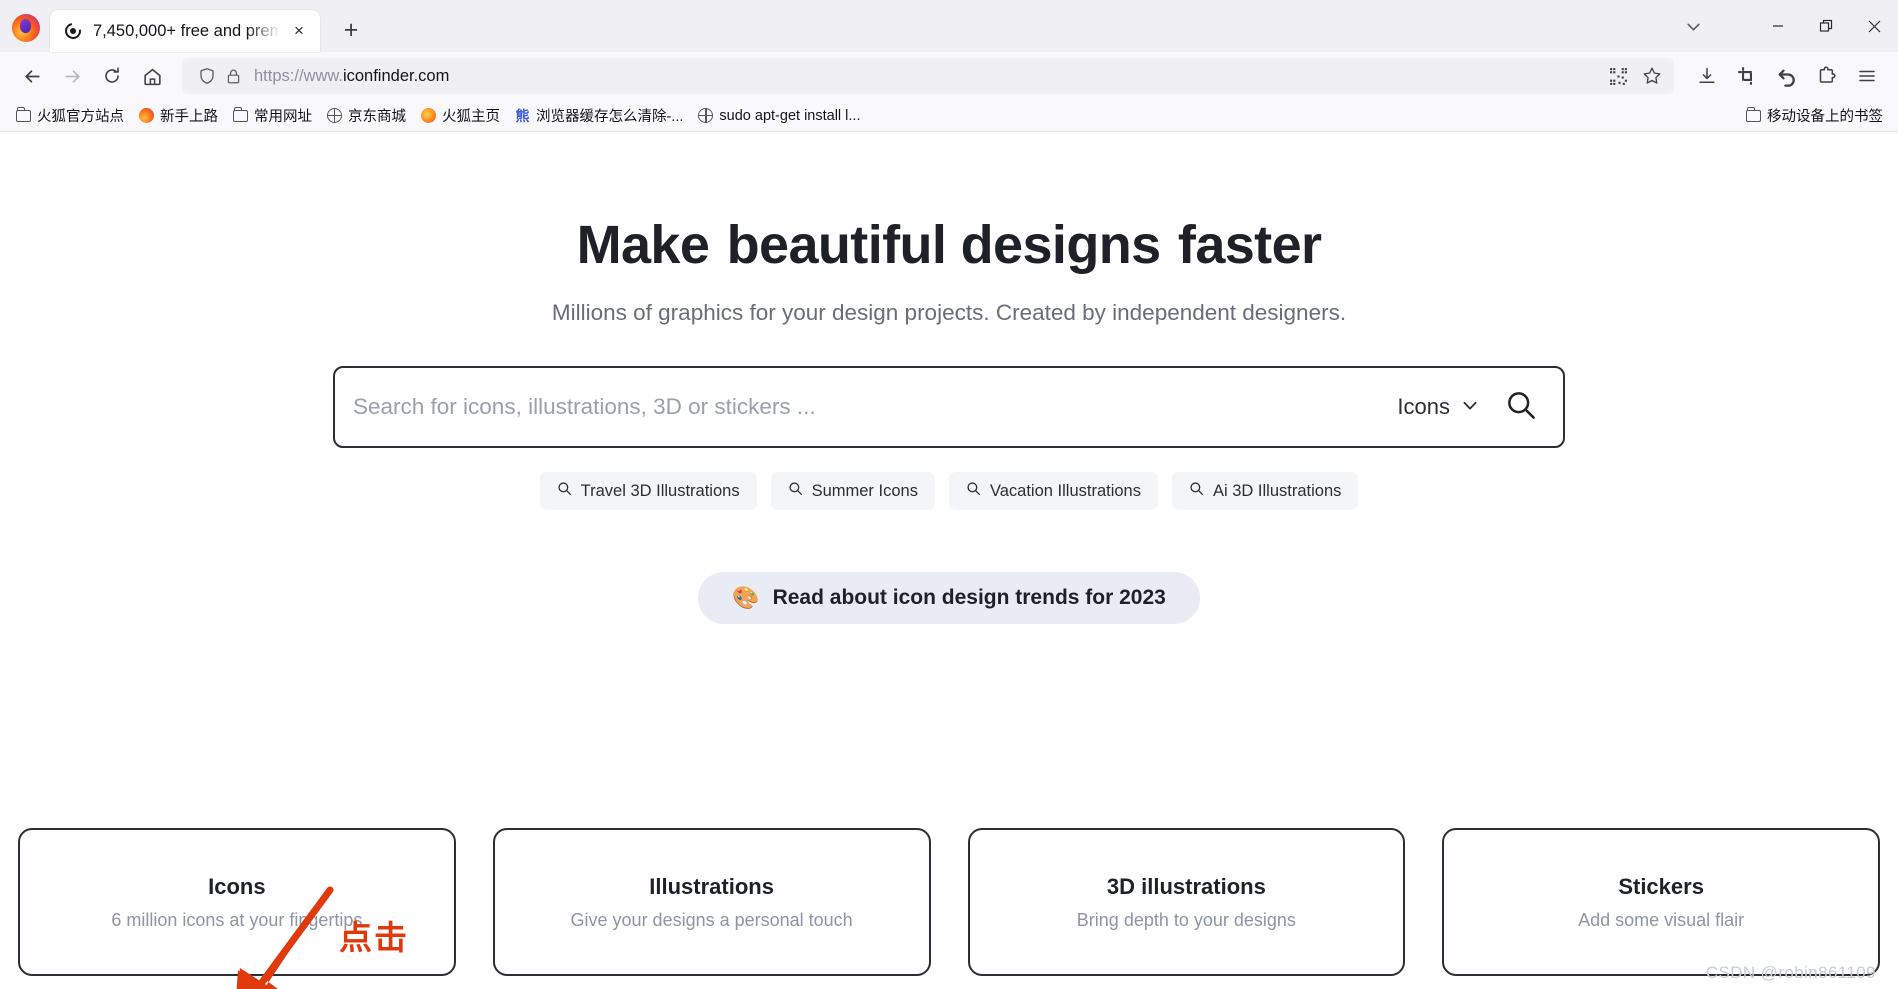 The height and width of the screenshot is (989, 1898). I want to click on watermark: CSDN @robin861109, so click(1790, 972).